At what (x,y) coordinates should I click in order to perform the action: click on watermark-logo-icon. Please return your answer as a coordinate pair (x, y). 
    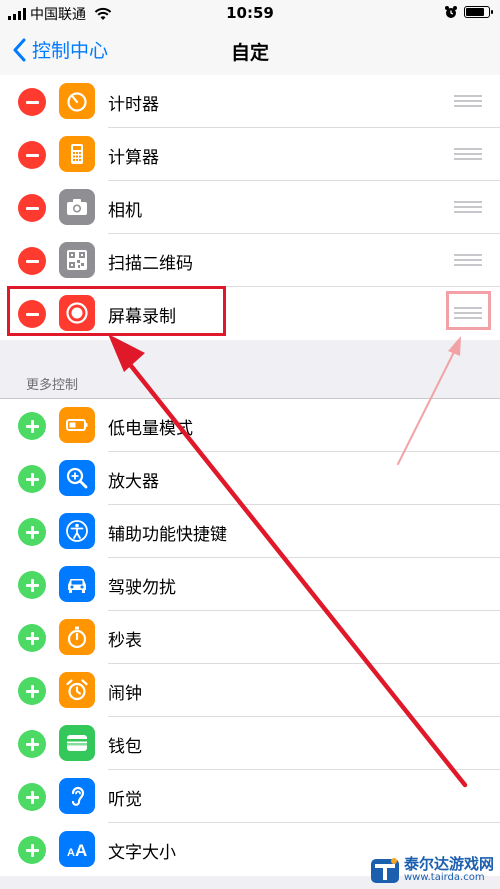
    Looking at the image, I should click on (384, 870).